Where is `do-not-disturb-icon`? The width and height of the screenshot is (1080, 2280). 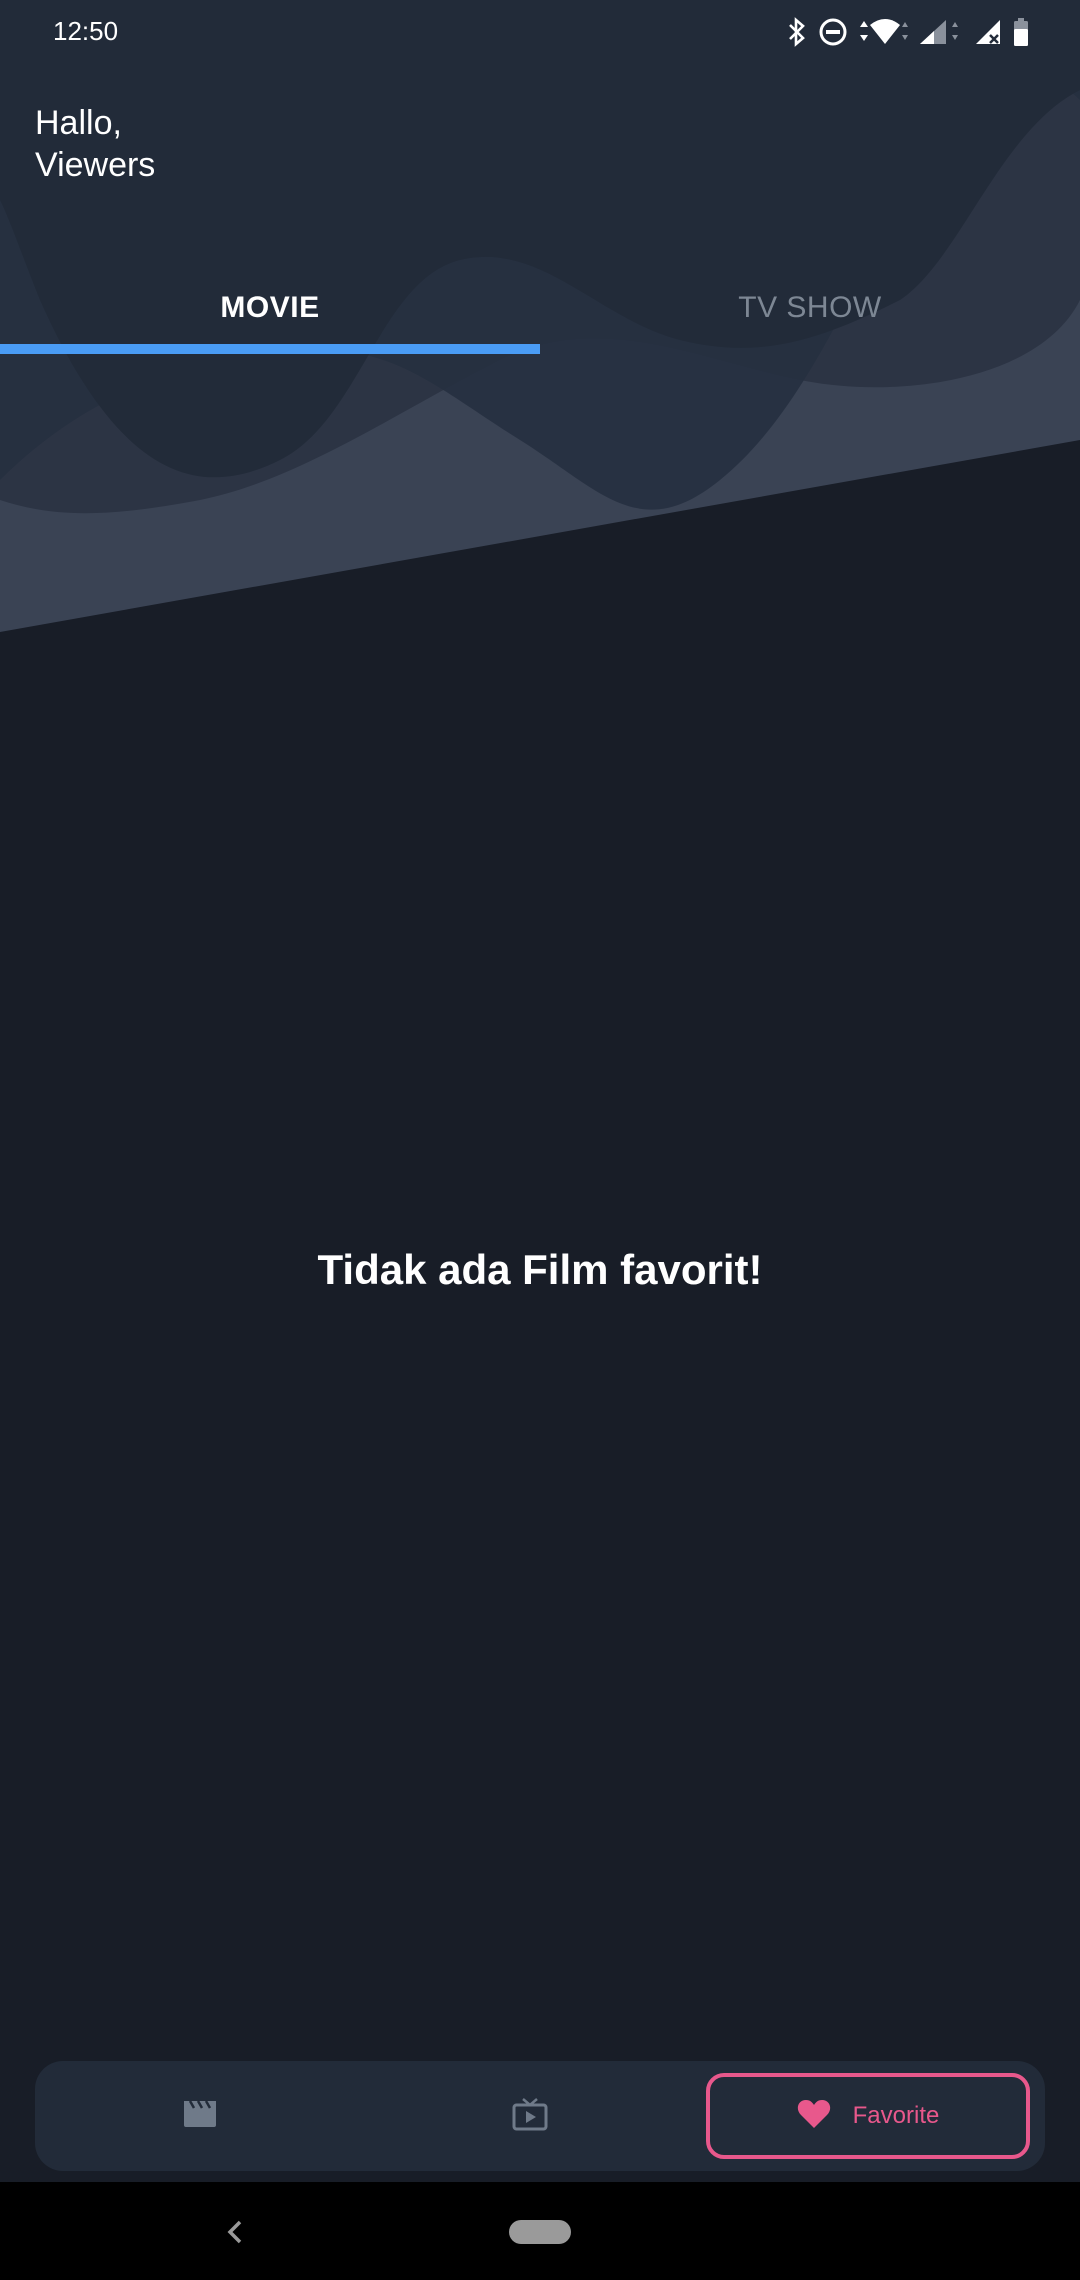 do-not-disturb-icon is located at coordinates (833, 32).